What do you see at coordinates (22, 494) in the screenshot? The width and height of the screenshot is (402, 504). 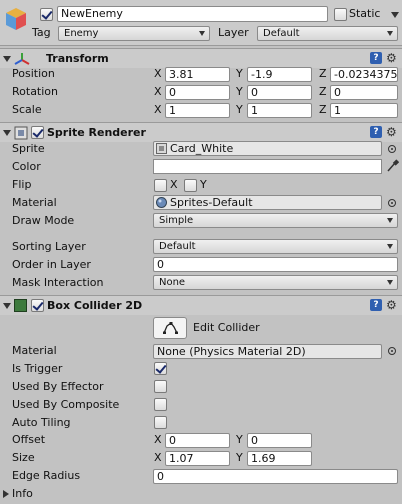 I see `info-label: Info` at bounding box center [22, 494].